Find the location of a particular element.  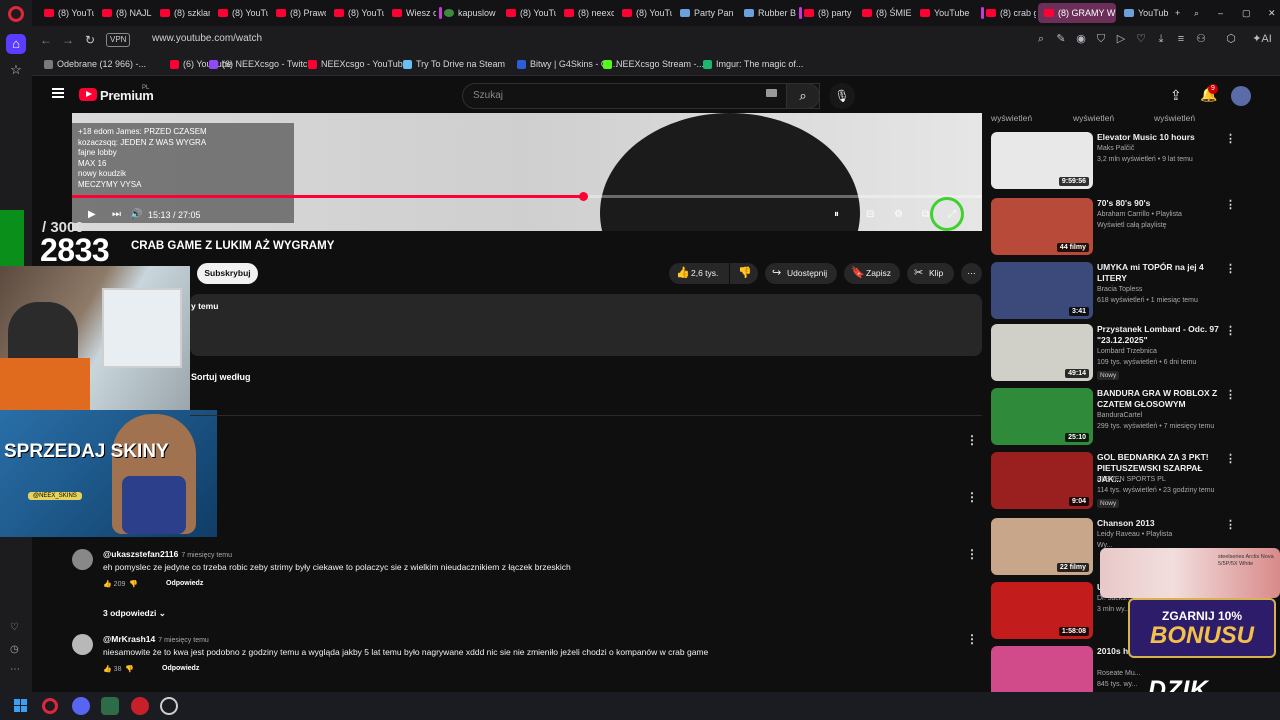

youtube-logo-icon is located at coordinates (88, 94).